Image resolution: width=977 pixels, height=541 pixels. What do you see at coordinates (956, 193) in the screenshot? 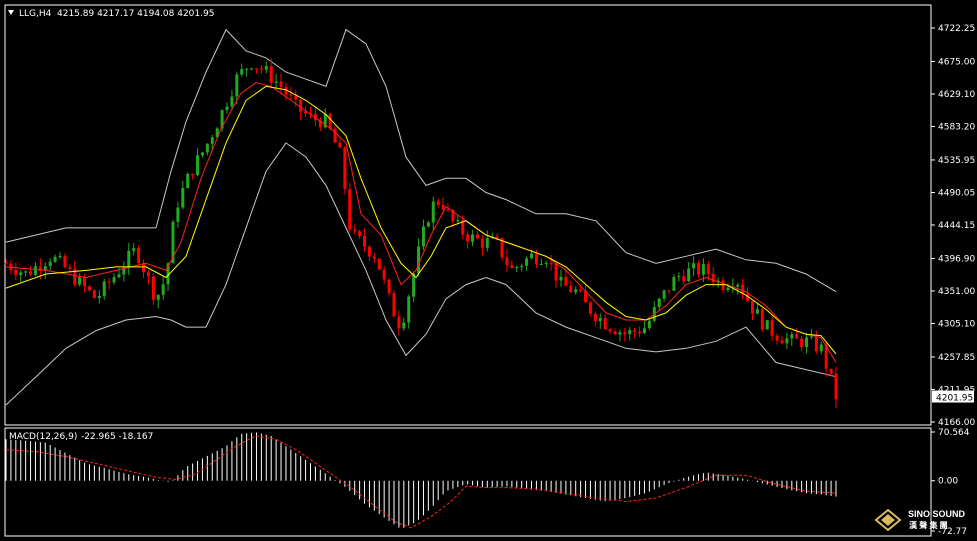
I see `price-tick-label: 4490.05` at bounding box center [956, 193].